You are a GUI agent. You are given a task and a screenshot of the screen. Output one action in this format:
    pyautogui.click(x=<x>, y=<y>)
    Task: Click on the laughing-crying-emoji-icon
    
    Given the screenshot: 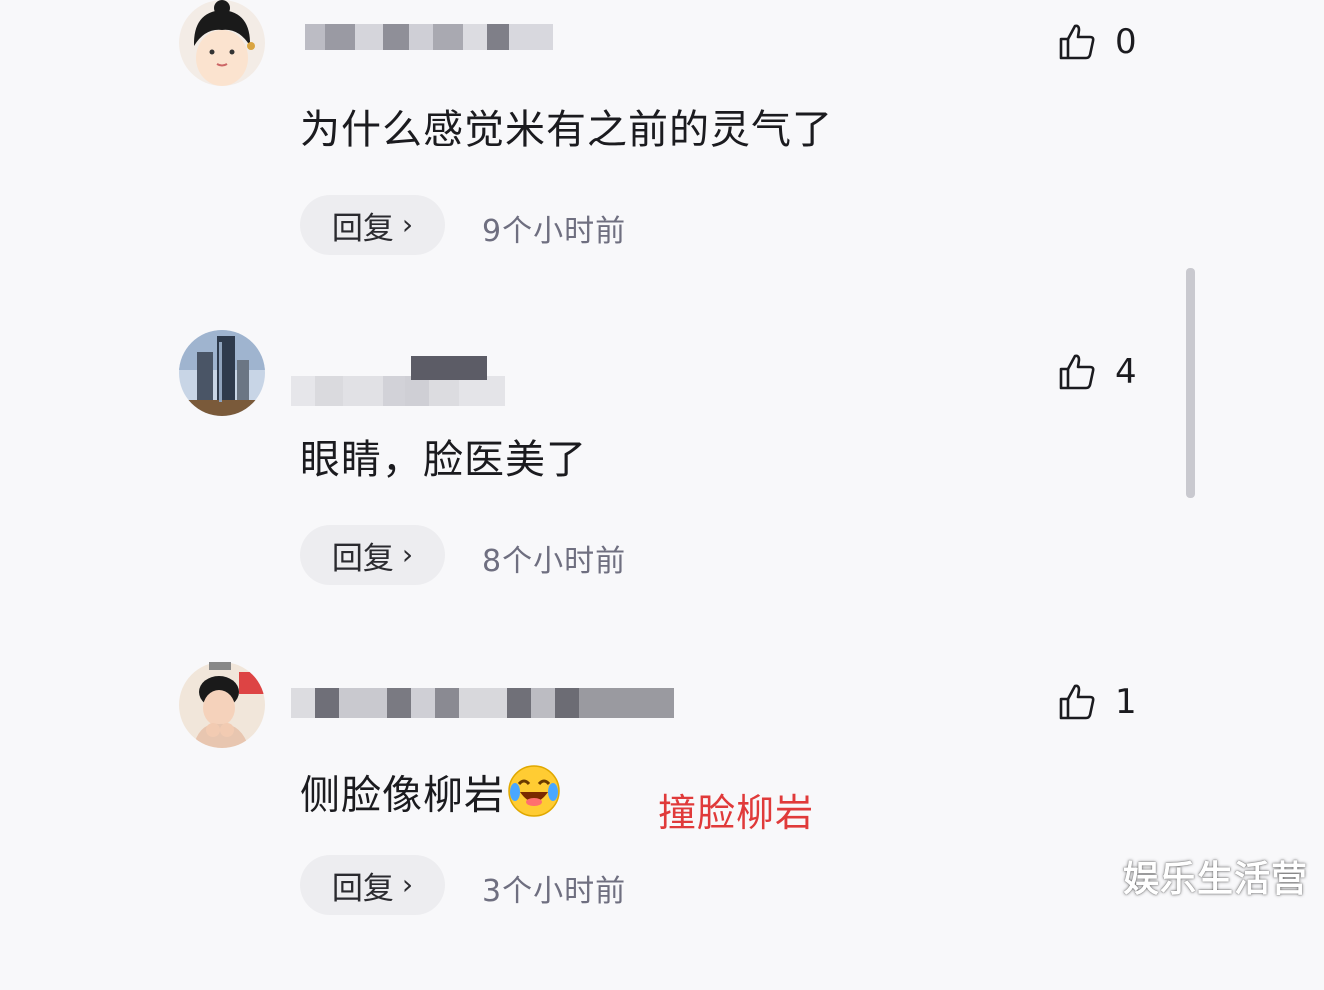 What is the action you would take?
    pyautogui.click(x=534, y=797)
    